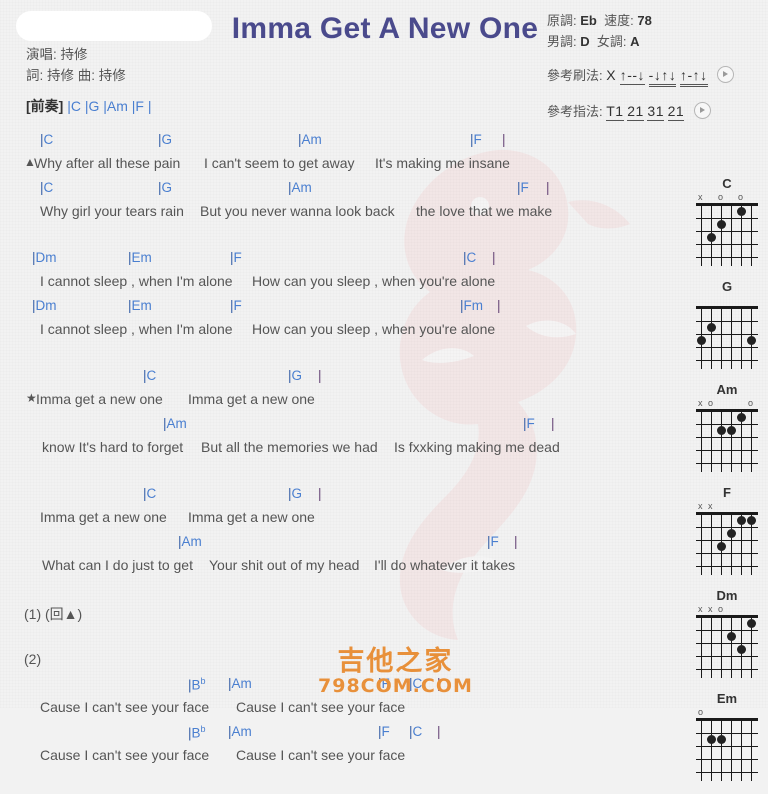 Image resolution: width=768 pixels, height=794 pixels. I want to click on lyric-phrase: I cannot sleep , when I'm alone, so click(136, 281).